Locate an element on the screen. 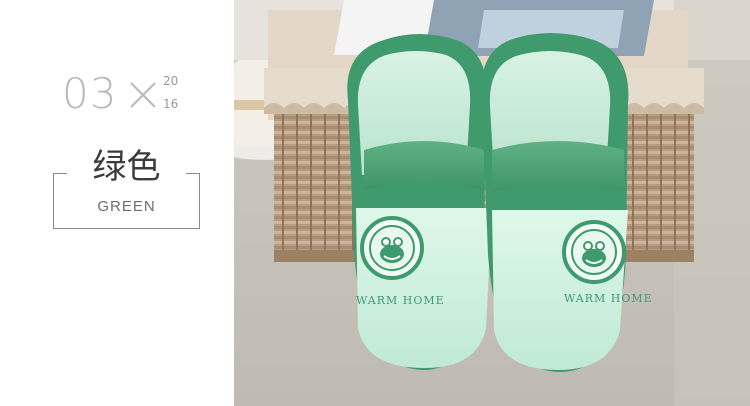  year-top: 20 is located at coordinates (171, 81).